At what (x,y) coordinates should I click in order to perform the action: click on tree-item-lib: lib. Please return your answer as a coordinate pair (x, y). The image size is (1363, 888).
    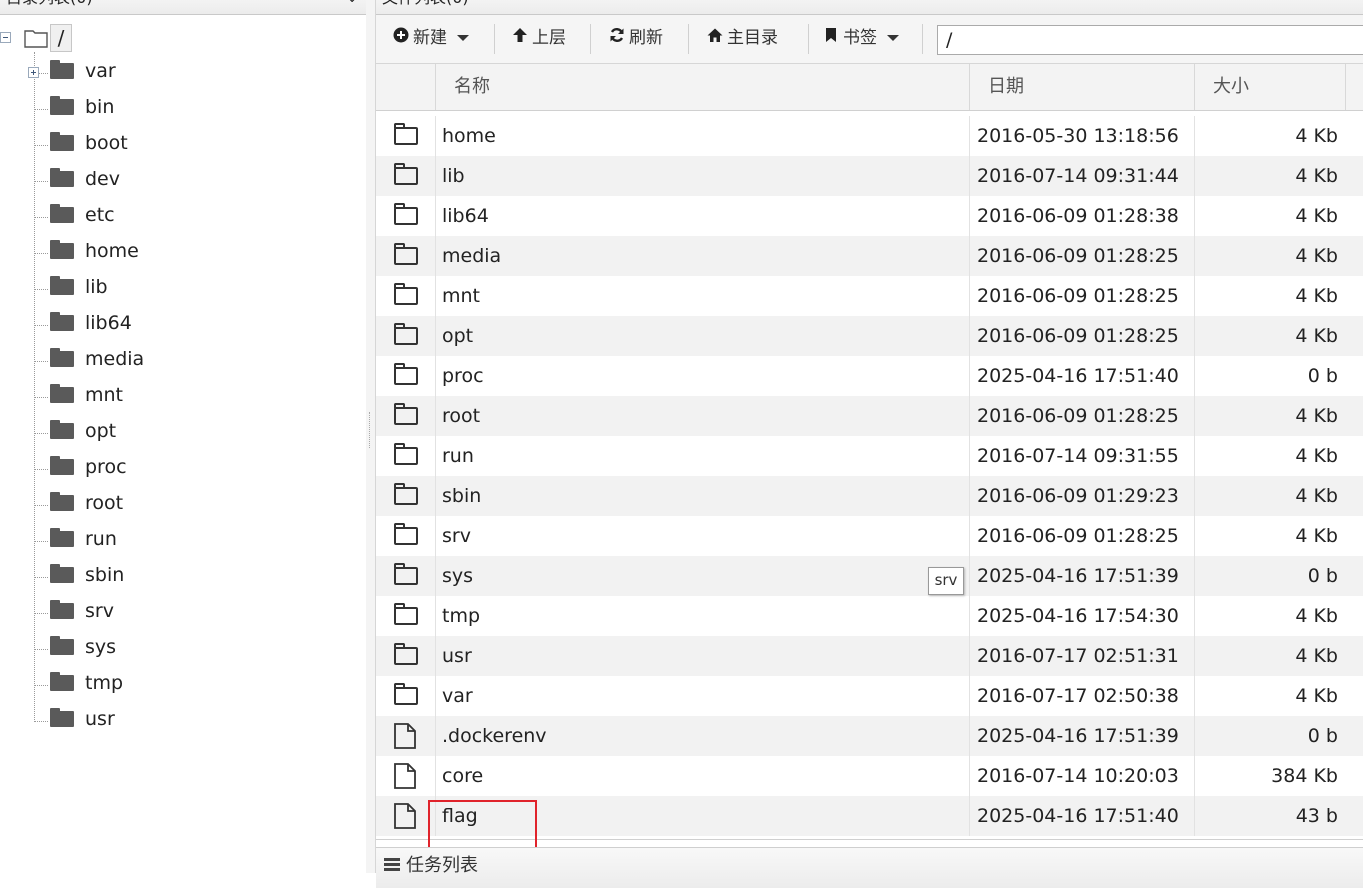
    Looking at the image, I should click on (180, 290).